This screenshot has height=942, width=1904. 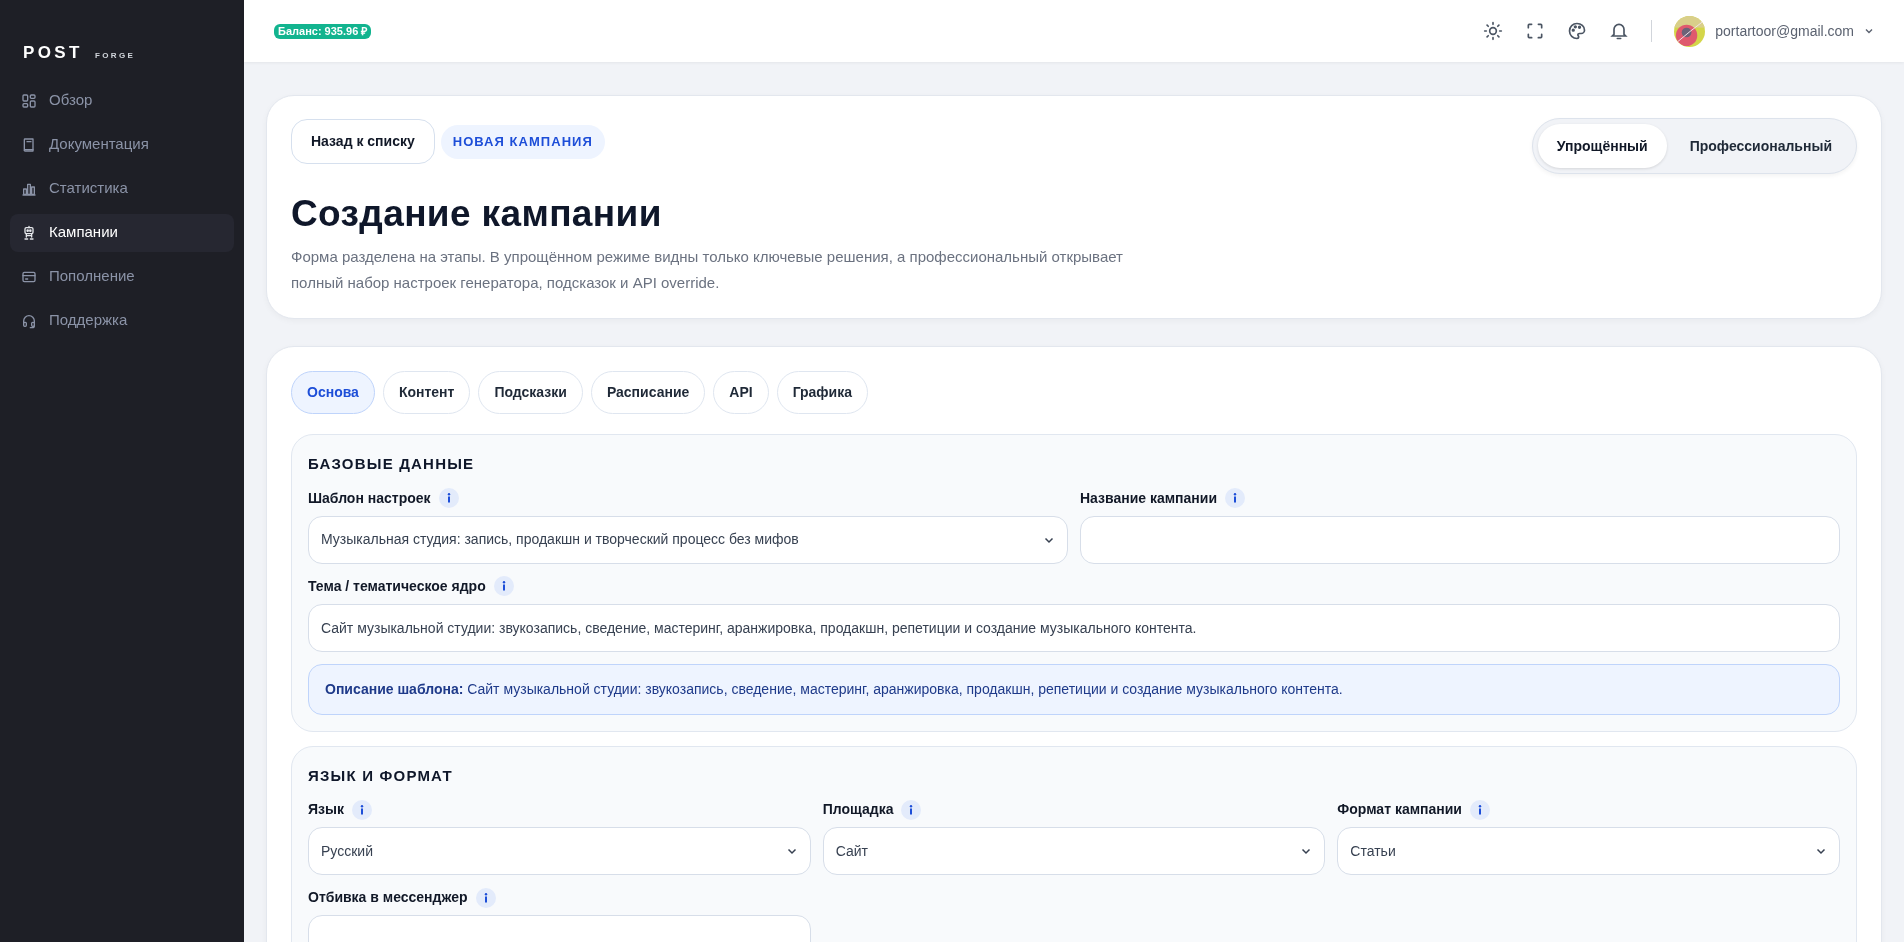 What do you see at coordinates (1074, 627) in the screenshot?
I see `input-field: Сайт музыкальной студии: звукозапись, сведение, мастеринг, аранжировка, продакшн, репетиции и создание музыкального контента.` at bounding box center [1074, 627].